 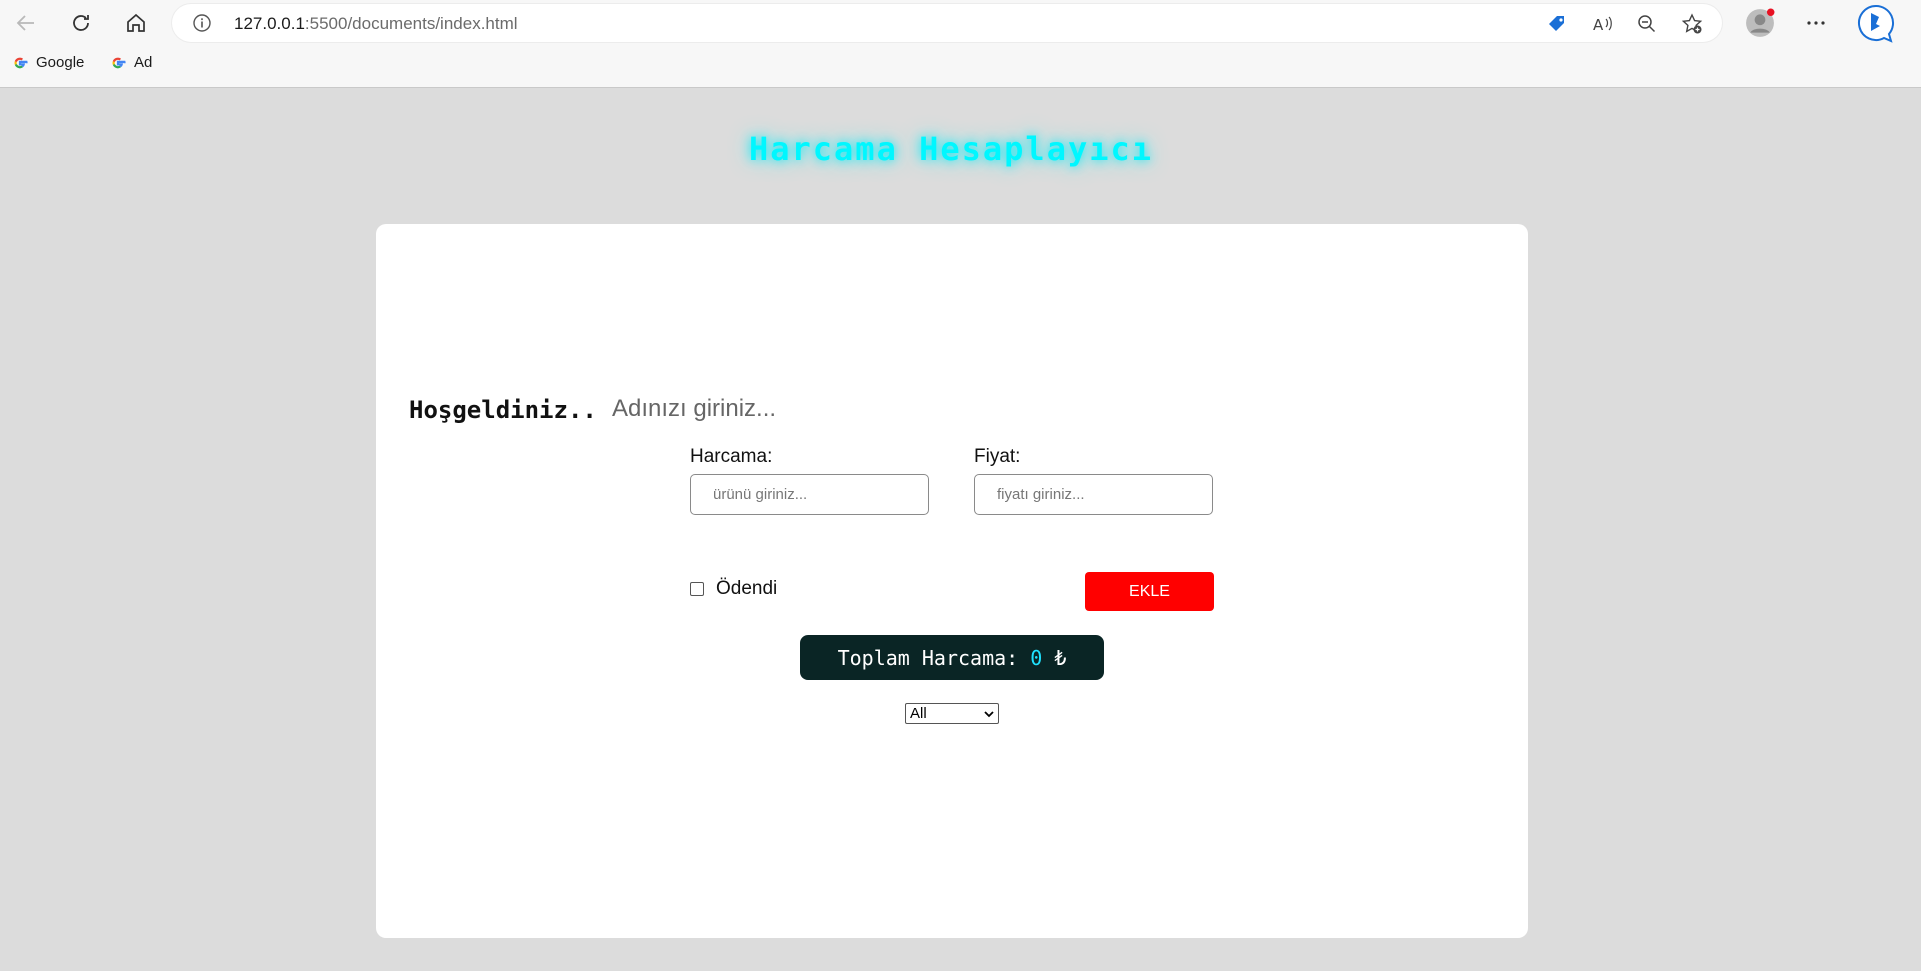 What do you see at coordinates (131, 62) in the screenshot?
I see `bookmark-ad: Ad` at bounding box center [131, 62].